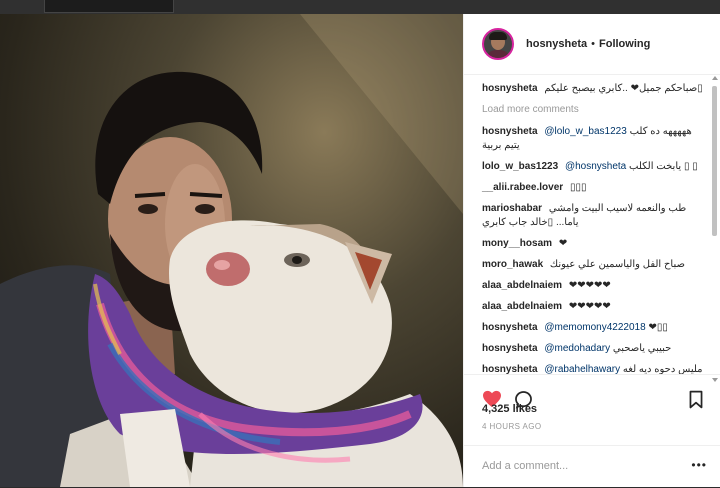 This screenshot has height=488, width=720. I want to click on comment-item: __alii.rabee.lover ▯▯▯, so click(593, 188).